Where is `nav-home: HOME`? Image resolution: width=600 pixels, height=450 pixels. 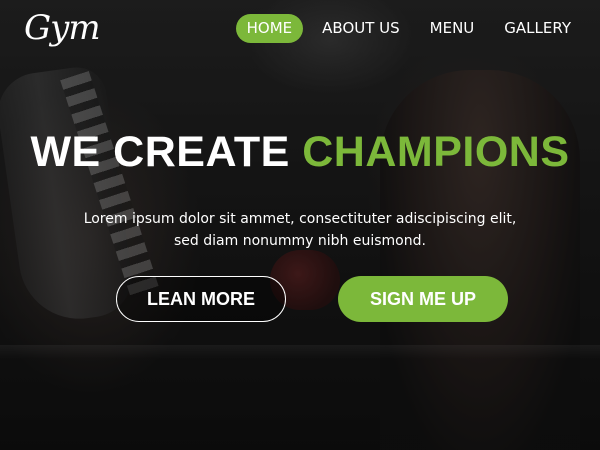 nav-home: HOME is located at coordinates (269, 28).